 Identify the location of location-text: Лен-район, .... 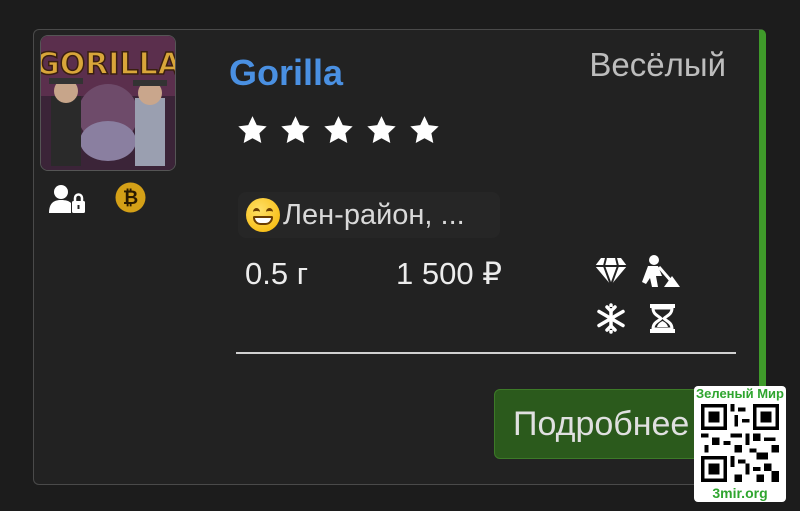
(374, 214).